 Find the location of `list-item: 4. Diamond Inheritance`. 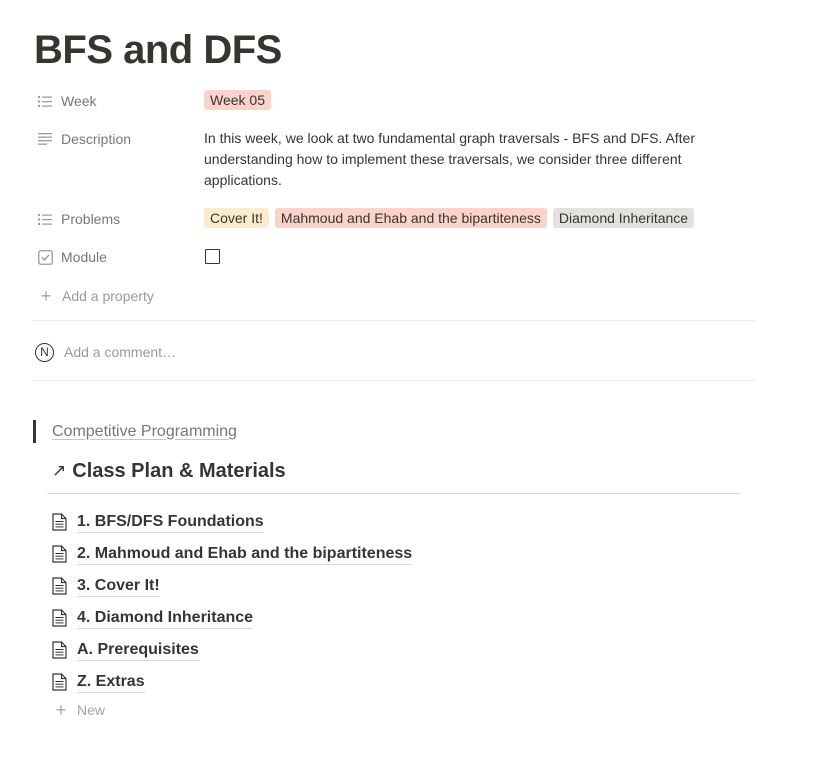

list-item: 4. Diamond Inheritance is located at coordinates (232, 618).